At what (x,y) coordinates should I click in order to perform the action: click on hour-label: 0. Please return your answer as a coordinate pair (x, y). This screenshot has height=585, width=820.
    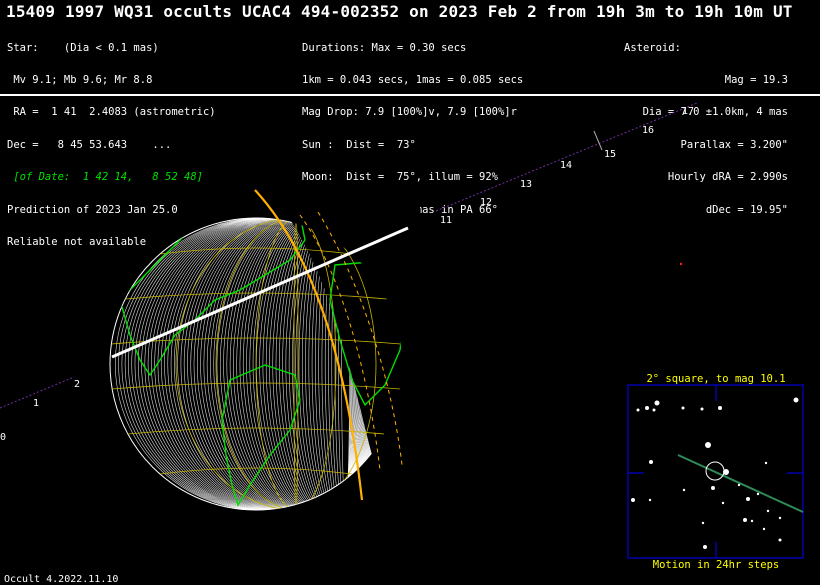
    Looking at the image, I should click on (3, 437).